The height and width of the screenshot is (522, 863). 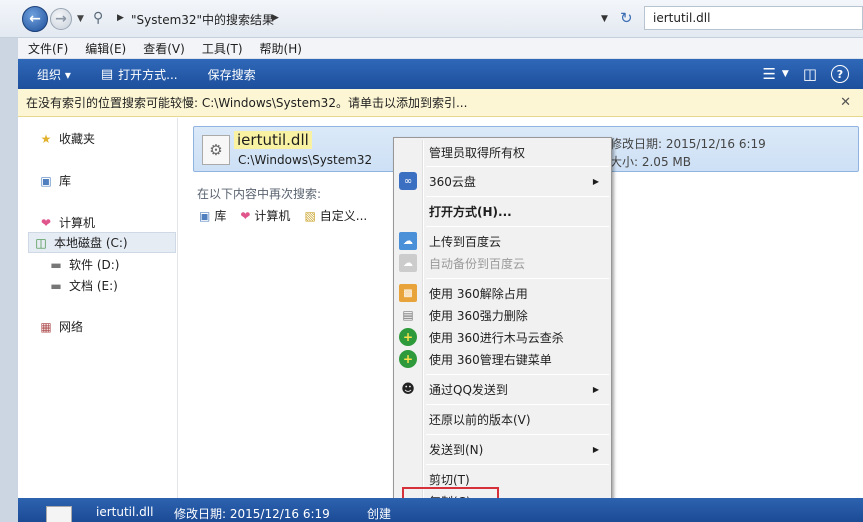 I want to click on preview-pane-icon: ◫, so click(x=810, y=74).